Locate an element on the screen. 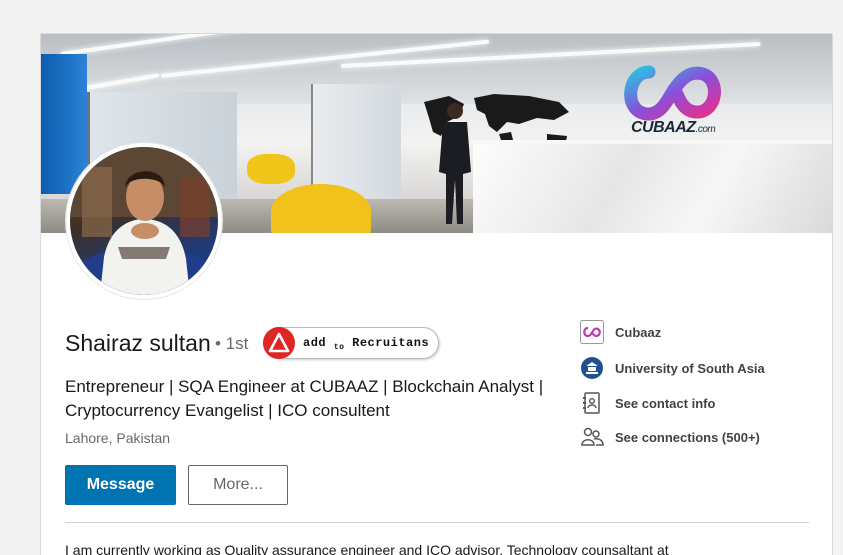  person-photo is located at coordinates (144, 221).